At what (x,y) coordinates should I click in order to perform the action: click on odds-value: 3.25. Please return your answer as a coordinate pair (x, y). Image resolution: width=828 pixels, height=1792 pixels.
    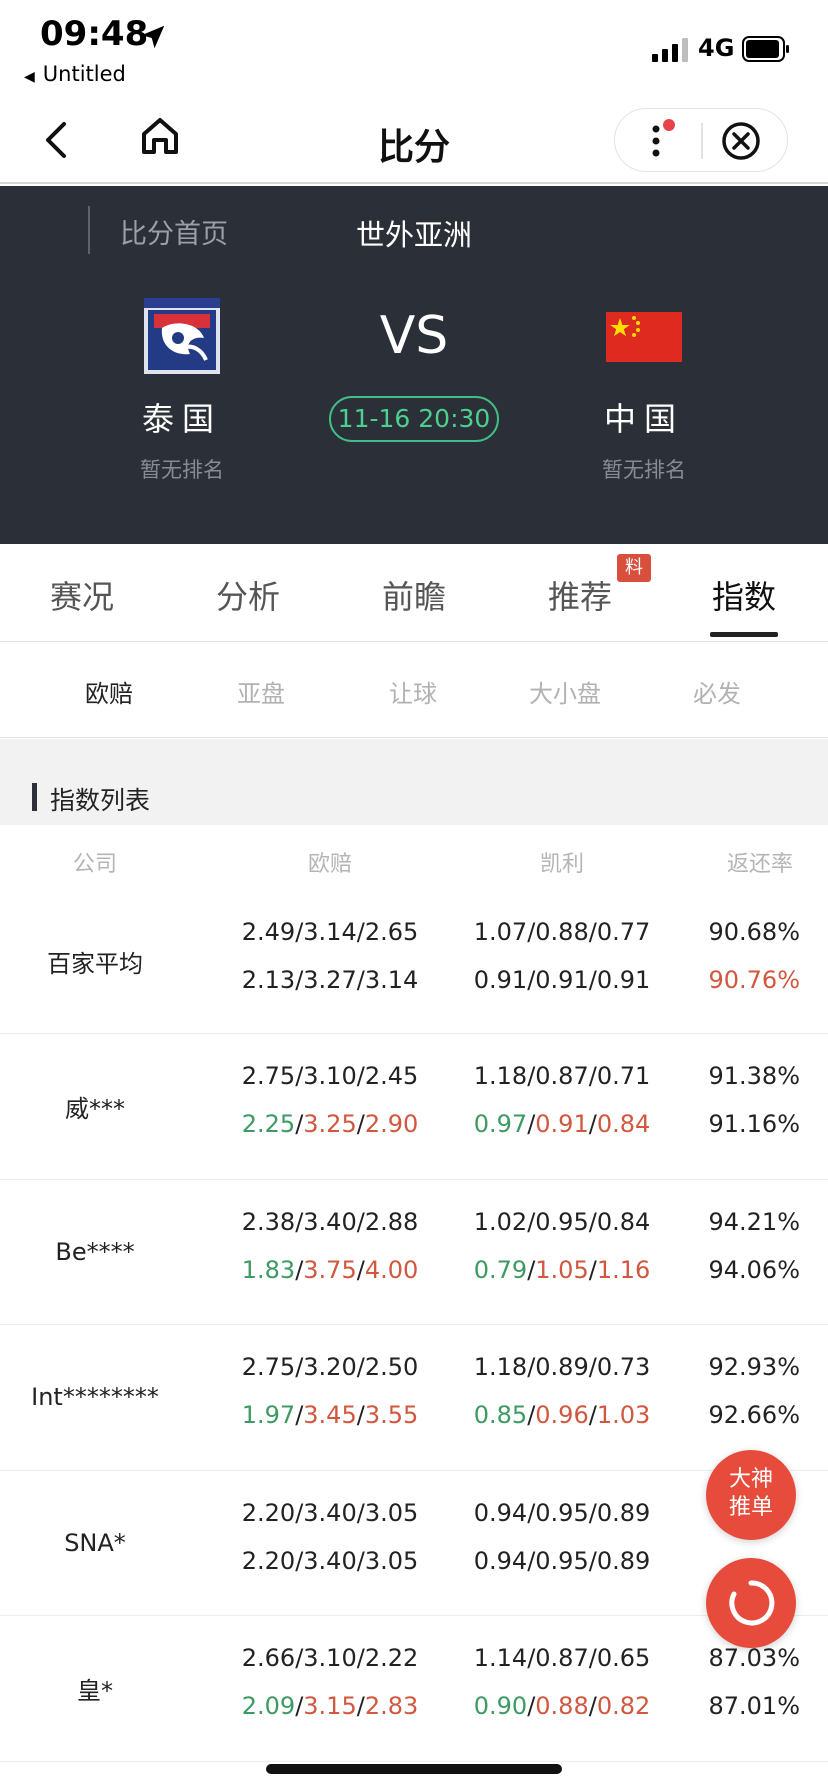
    Looking at the image, I should click on (330, 1124).